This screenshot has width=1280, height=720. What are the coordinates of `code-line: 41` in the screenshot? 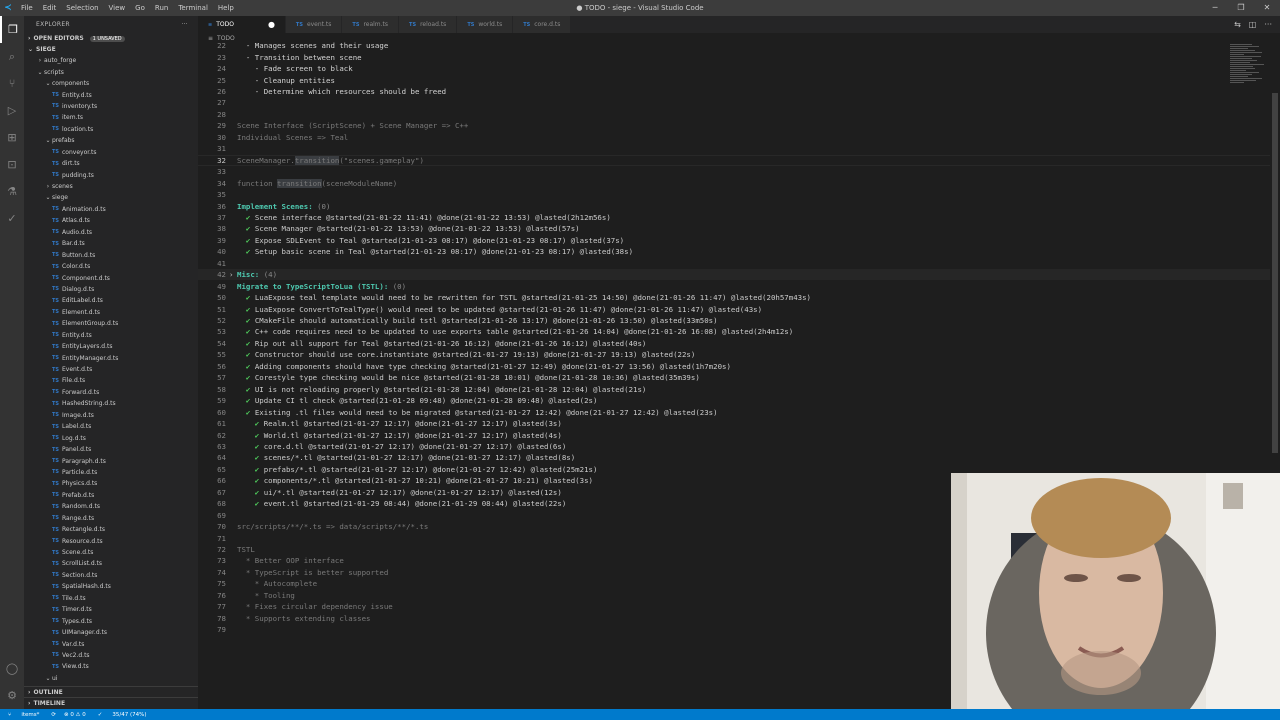 It's located at (739, 263).